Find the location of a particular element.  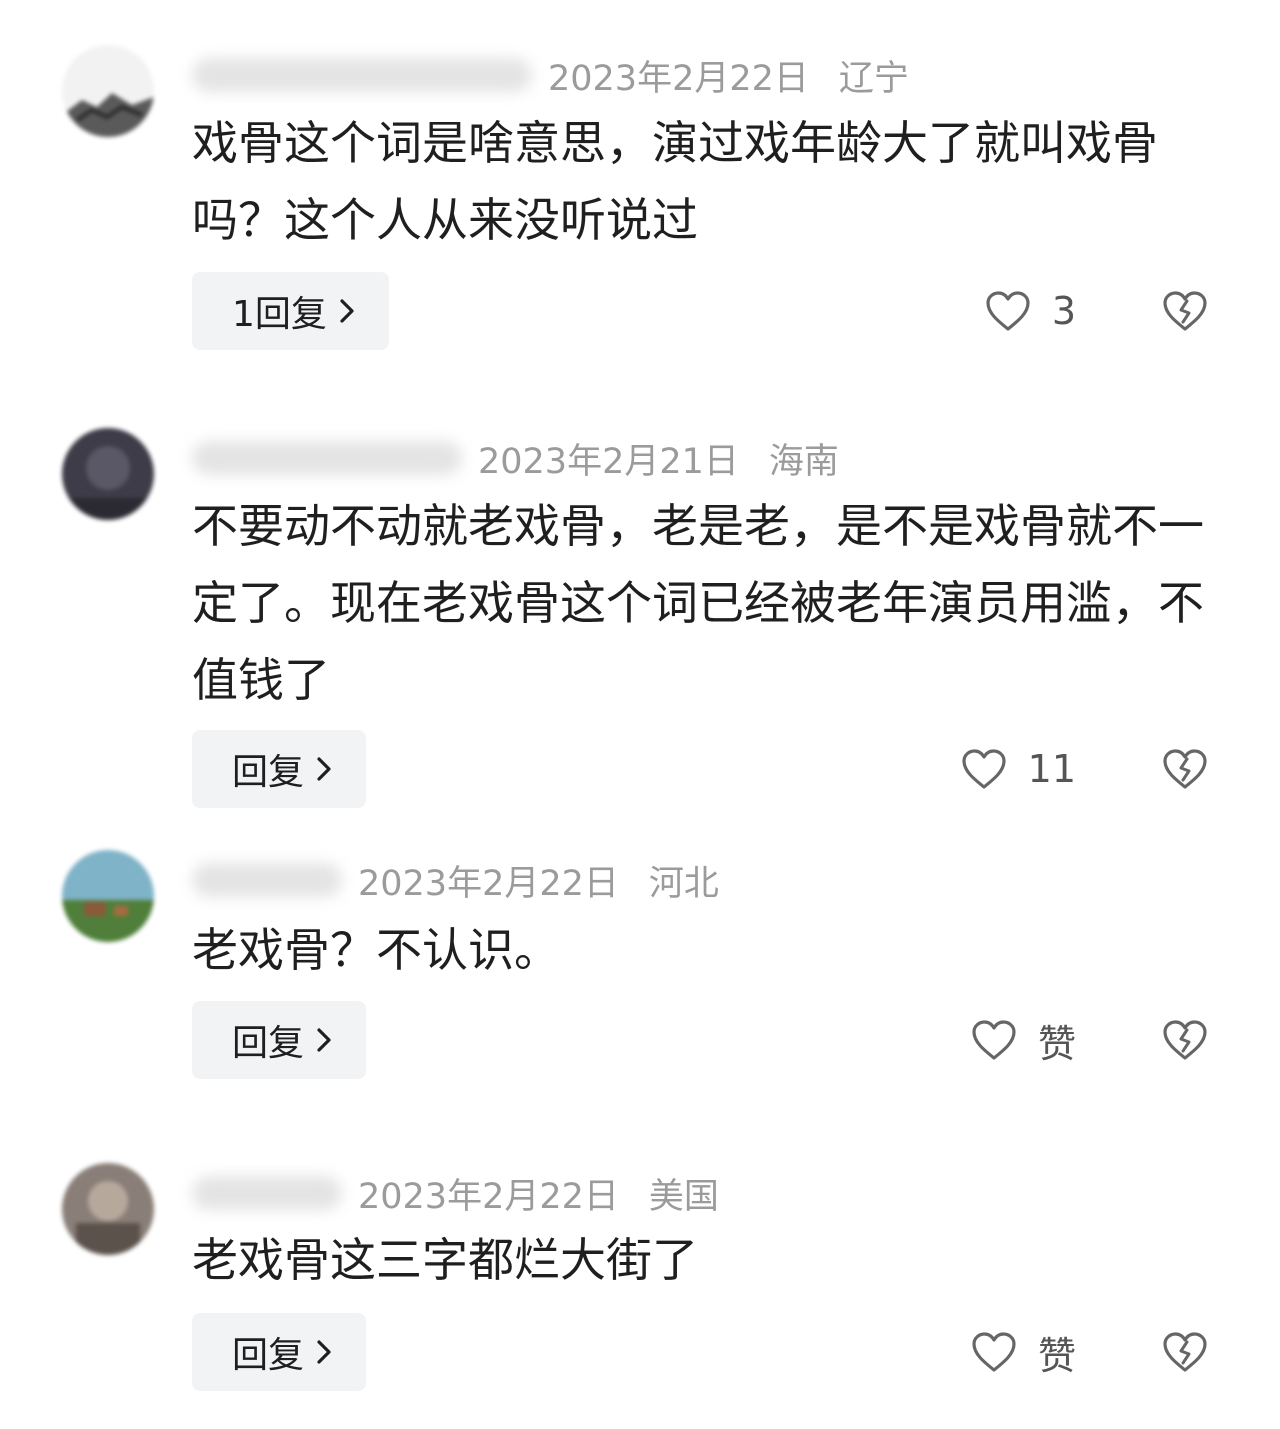

like-count: 3 is located at coordinates (1063, 311).